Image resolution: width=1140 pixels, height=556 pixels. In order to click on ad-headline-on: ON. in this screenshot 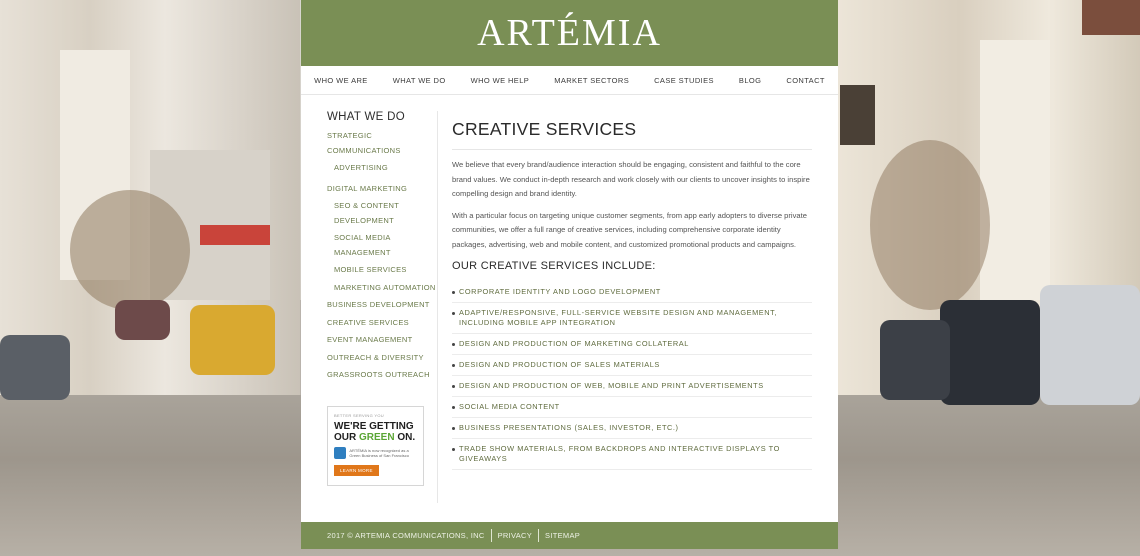, I will do `click(405, 437)`.